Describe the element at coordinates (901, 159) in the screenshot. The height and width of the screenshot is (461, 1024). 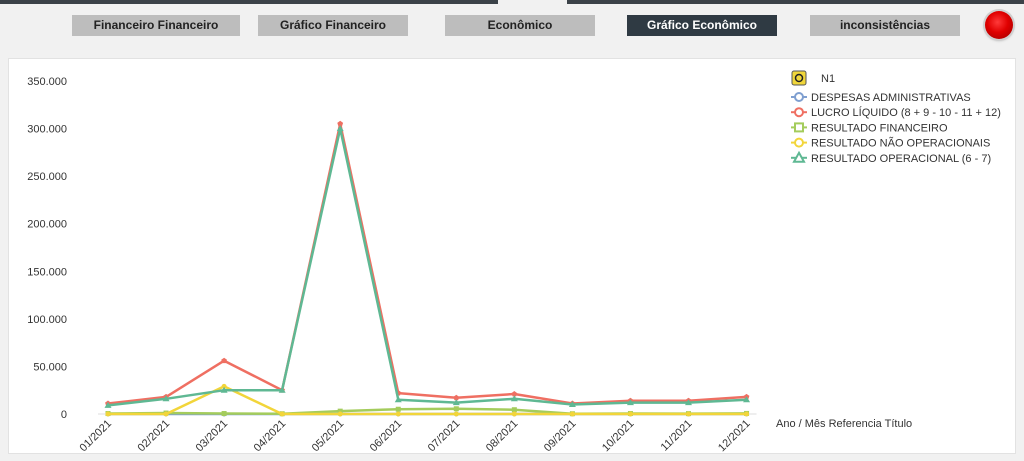
I see `legend-entry-label: RESULTADO OPERACIONAL (6 - 7)` at that location.